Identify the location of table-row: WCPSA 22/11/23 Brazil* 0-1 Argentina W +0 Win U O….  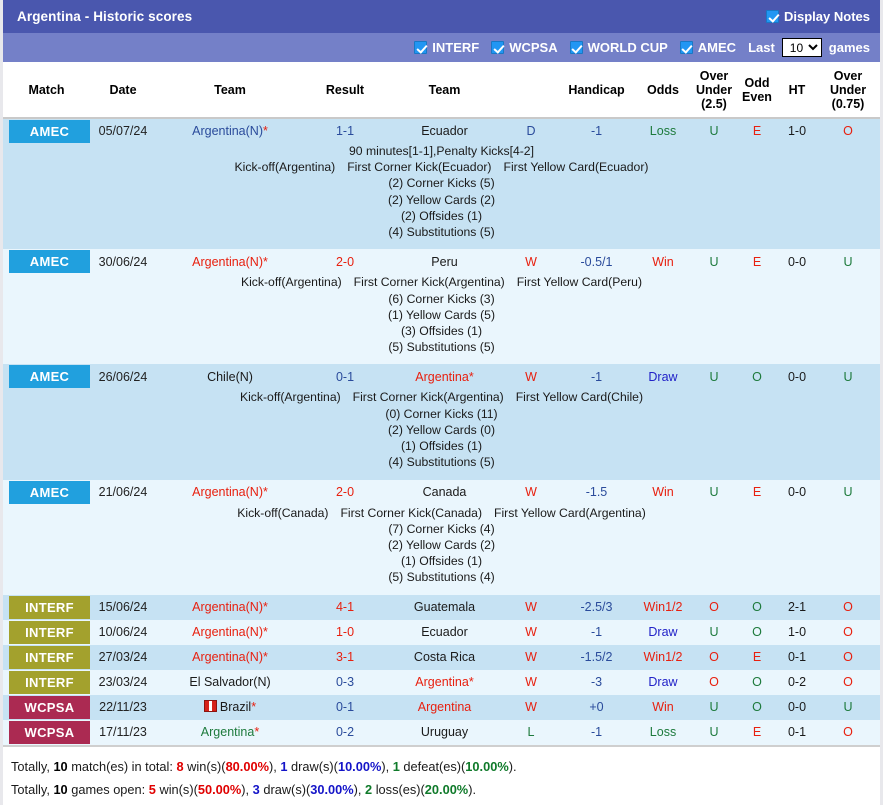
(441, 707).